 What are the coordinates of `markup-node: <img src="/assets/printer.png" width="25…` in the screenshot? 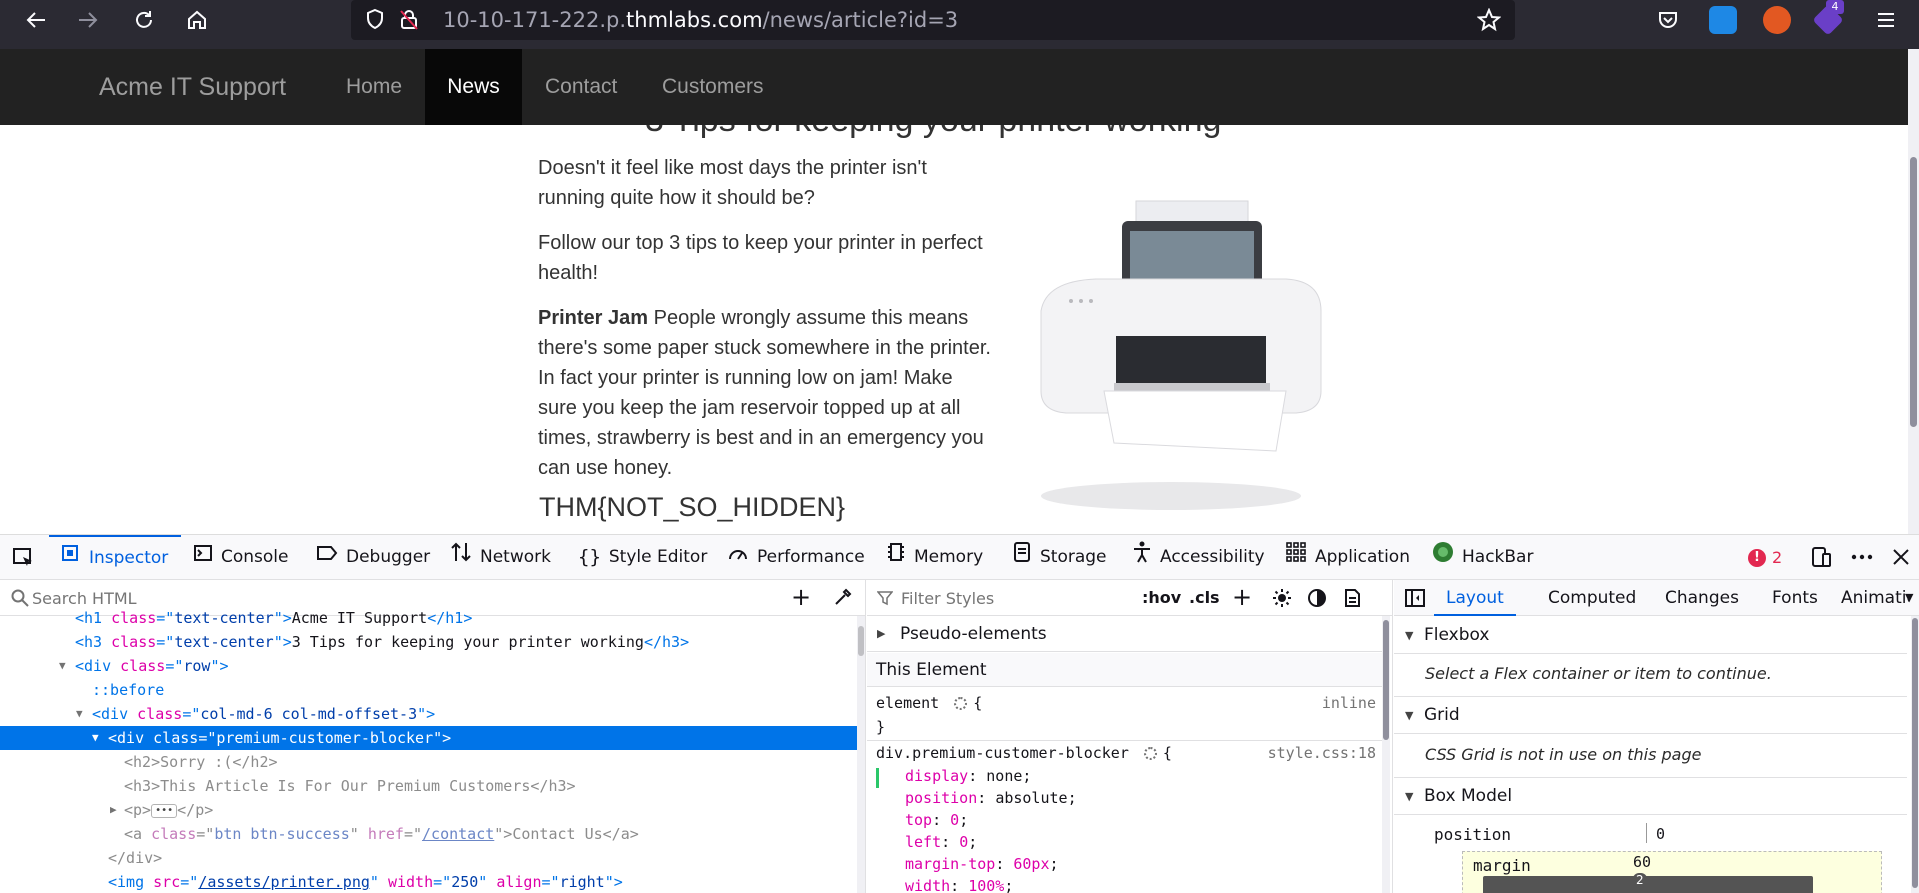 It's located at (429, 881).